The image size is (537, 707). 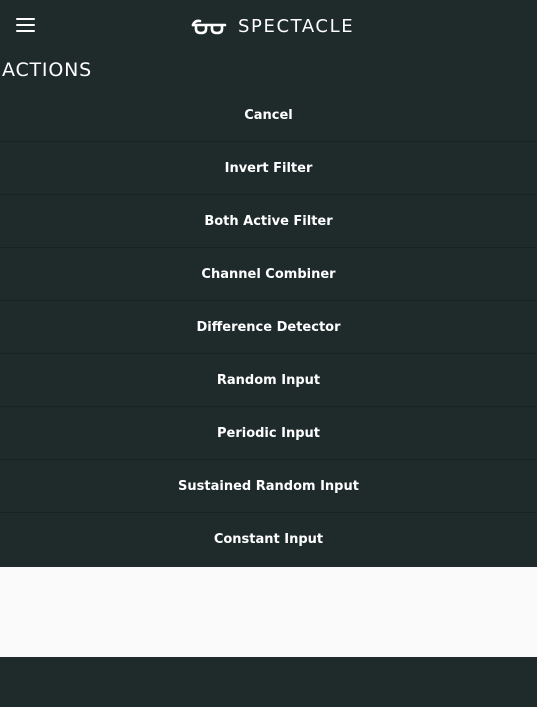 I want to click on brand: SPECTACLE, so click(x=272, y=26).